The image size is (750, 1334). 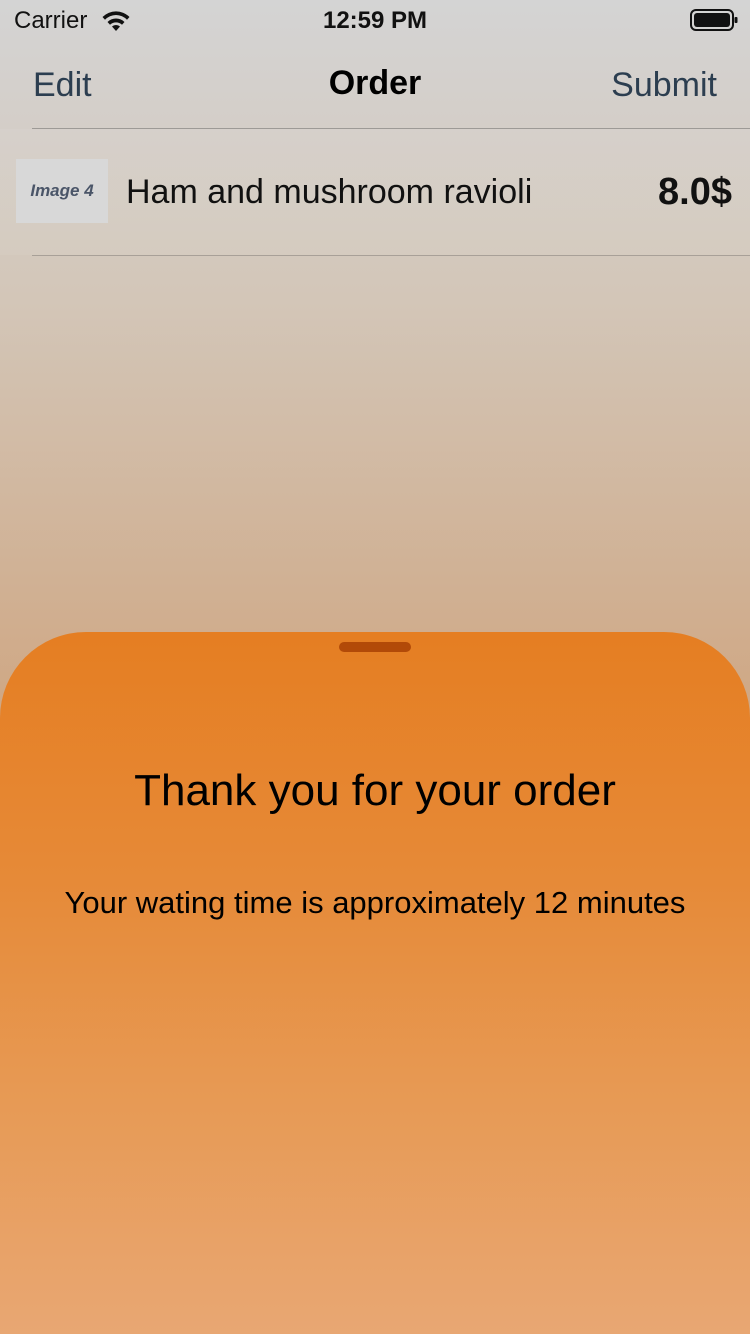 What do you see at coordinates (375, 84) in the screenshot?
I see `navigation-bar: Edit Order Submit` at bounding box center [375, 84].